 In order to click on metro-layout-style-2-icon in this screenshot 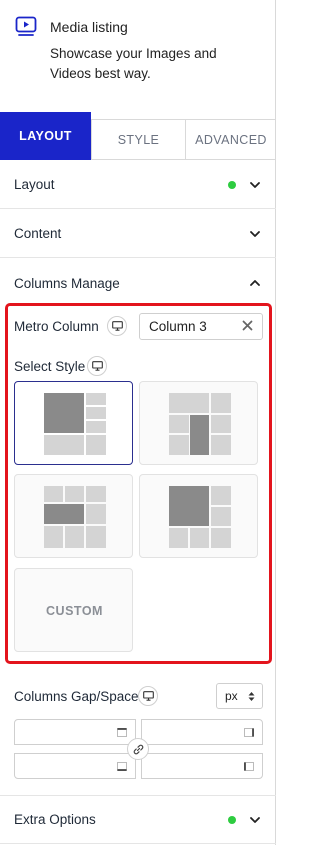, I will do `click(200, 424)`.